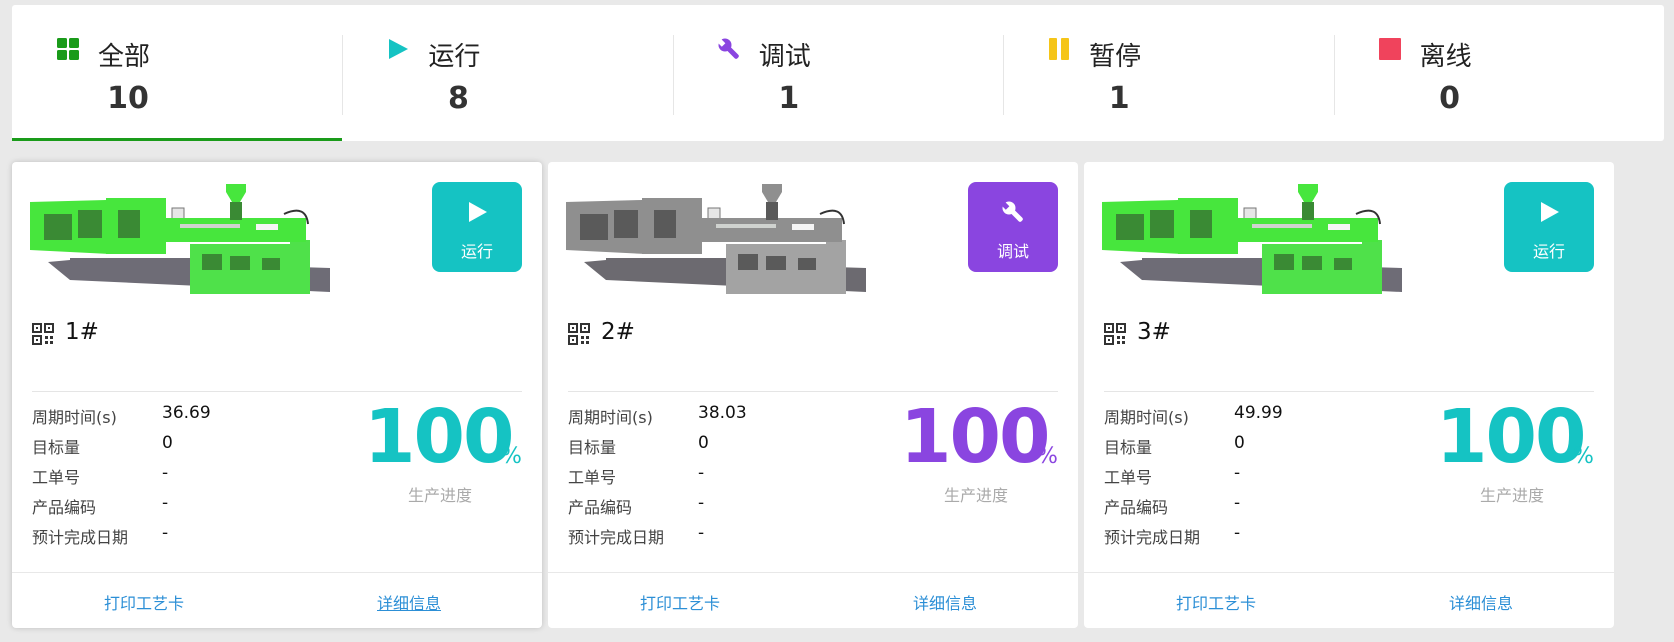 The height and width of the screenshot is (642, 1674). What do you see at coordinates (1258, 413) in the screenshot?
I see `cycle-time-value: 49.99` at bounding box center [1258, 413].